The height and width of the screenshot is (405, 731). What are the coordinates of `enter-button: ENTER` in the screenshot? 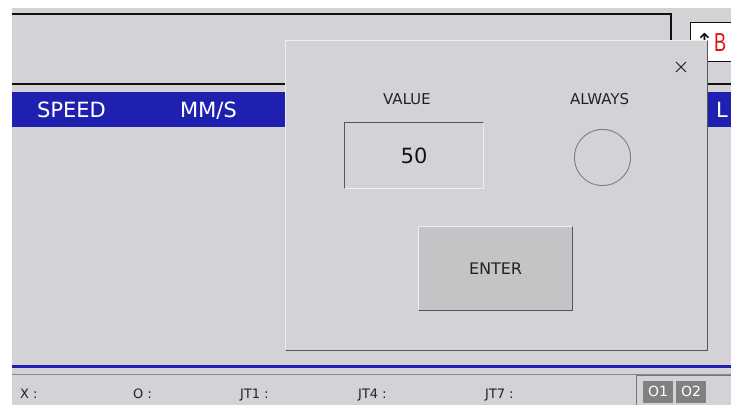 It's located at (495, 268).